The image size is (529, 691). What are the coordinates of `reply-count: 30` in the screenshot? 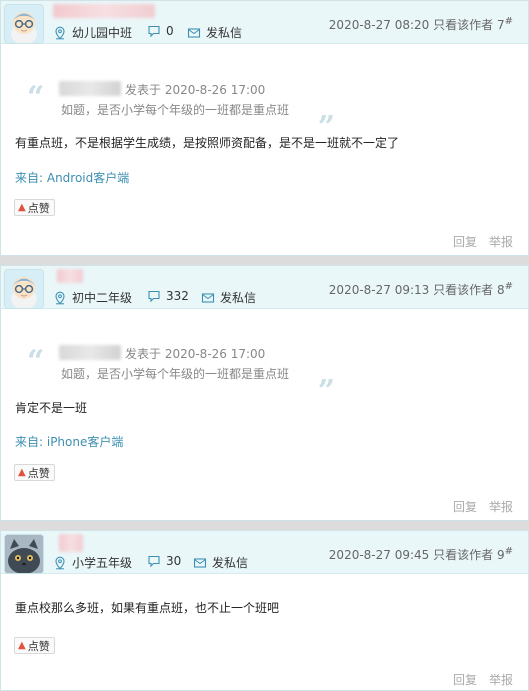 It's located at (164, 561).